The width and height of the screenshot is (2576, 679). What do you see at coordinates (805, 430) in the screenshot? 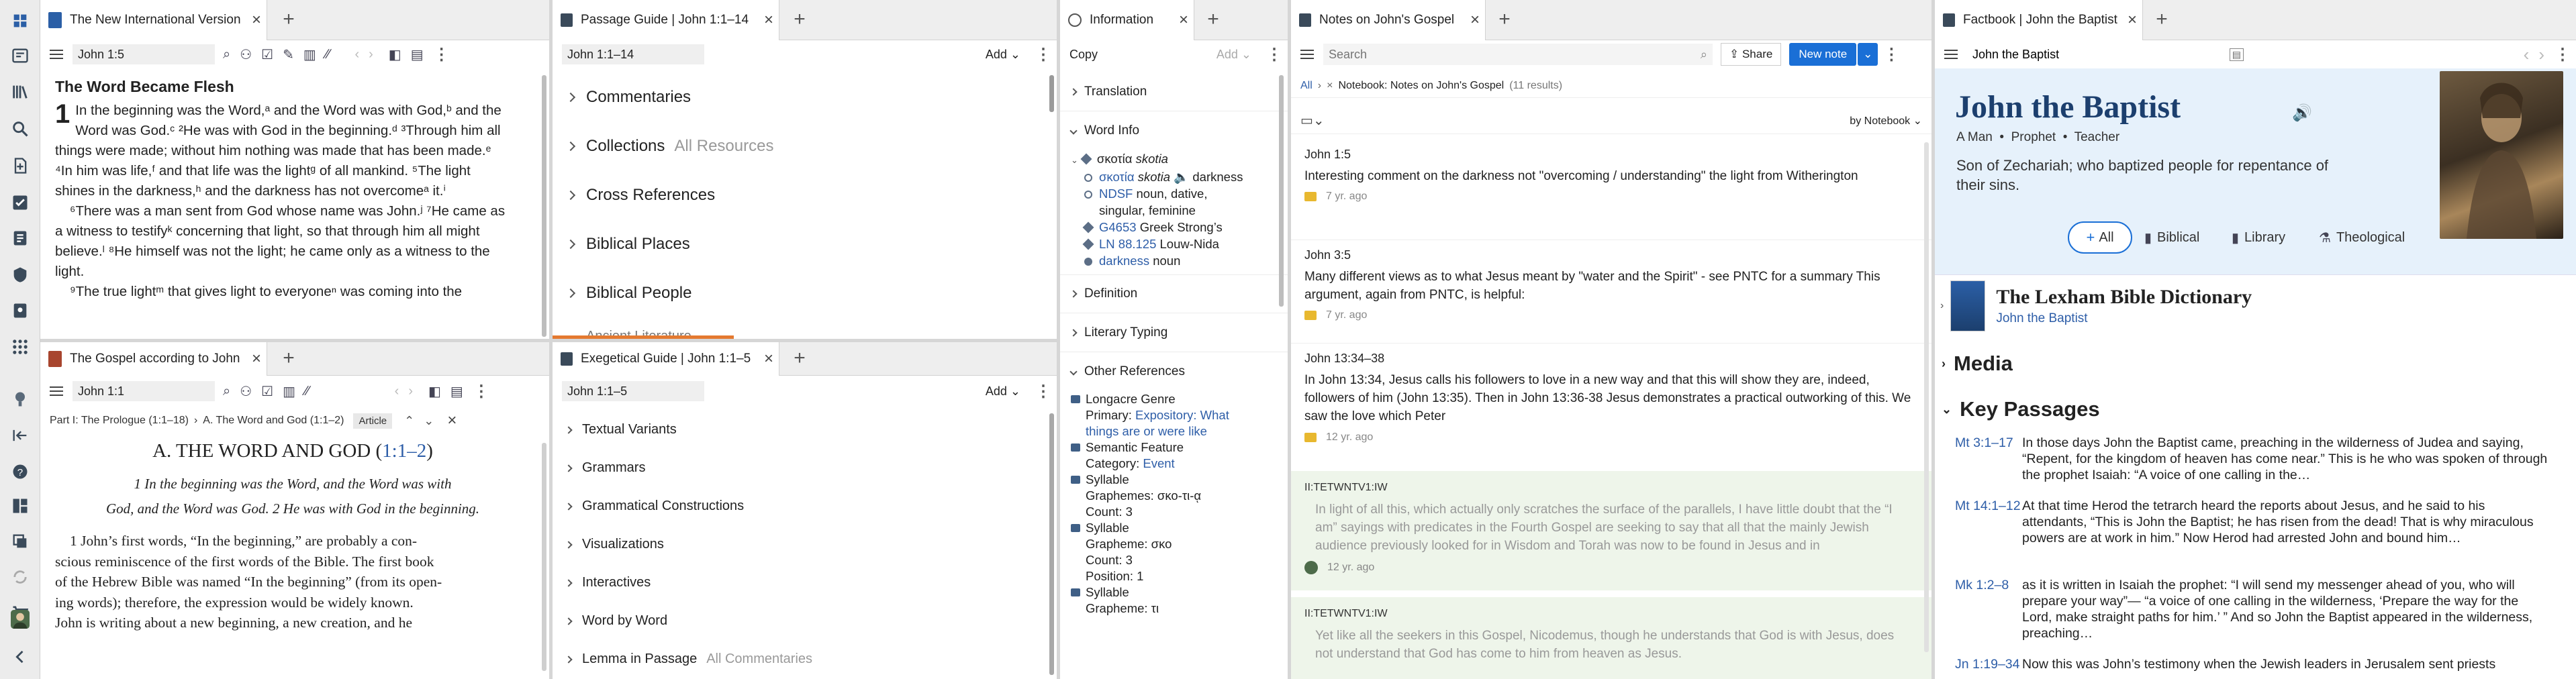
I see `section-textual-variants: Textual Variants` at bounding box center [805, 430].